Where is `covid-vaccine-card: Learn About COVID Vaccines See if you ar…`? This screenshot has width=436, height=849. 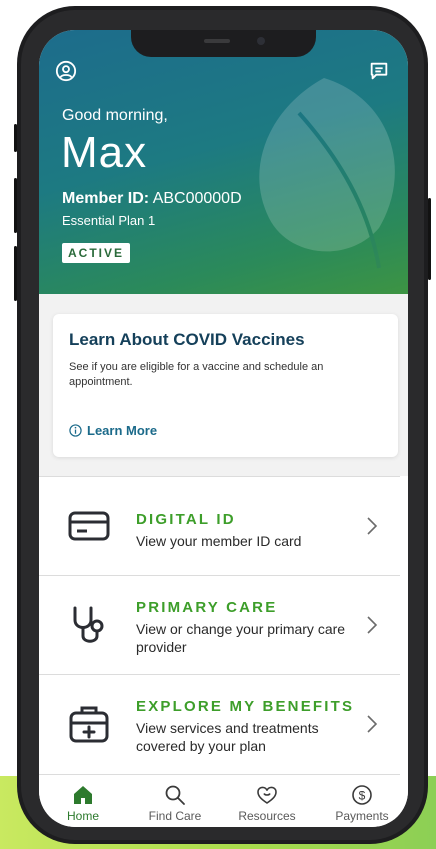 covid-vaccine-card: Learn About COVID Vaccines See if you ar… is located at coordinates (225, 385).